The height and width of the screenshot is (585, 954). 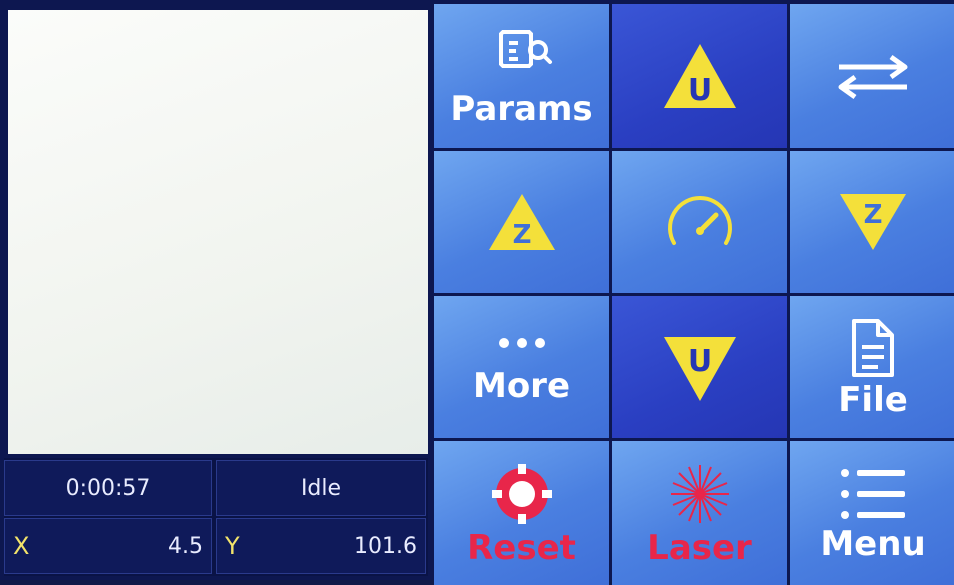 What do you see at coordinates (699, 548) in the screenshot?
I see `laser-label: Laser` at bounding box center [699, 548].